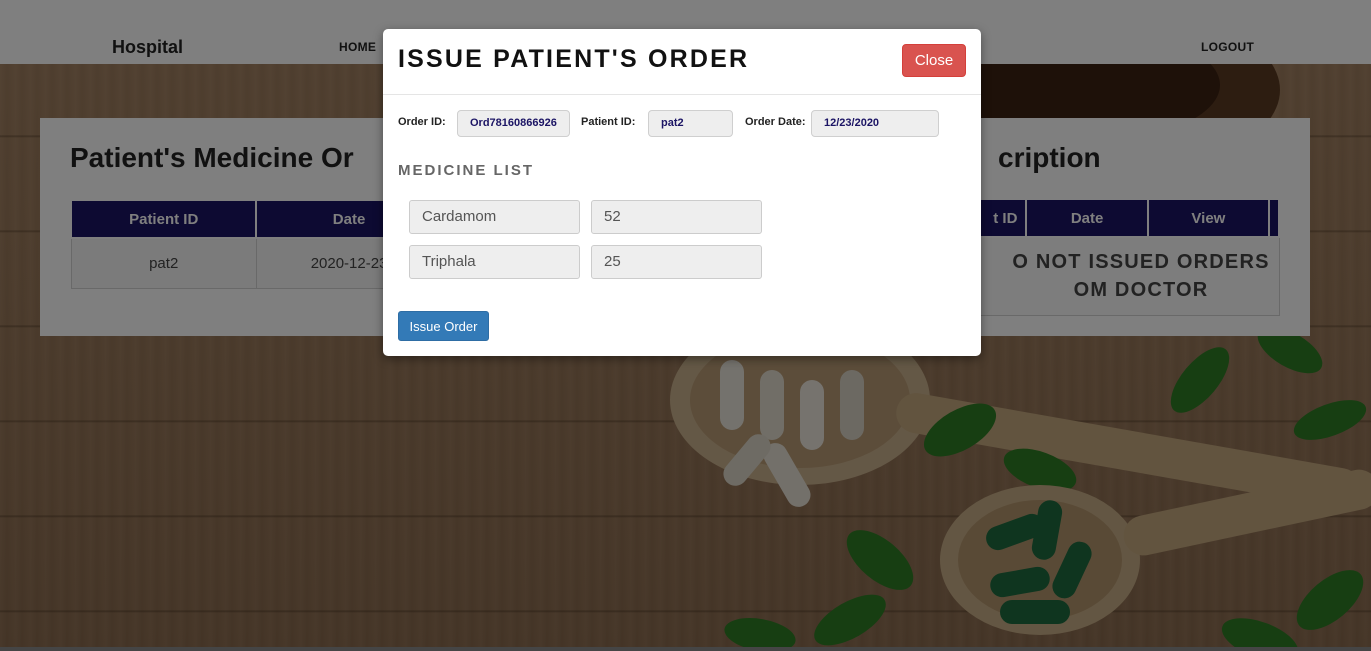  What do you see at coordinates (513, 123) in the screenshot?
I see `order-id-field: Ord78160866926` at bounding box center [513, 123].